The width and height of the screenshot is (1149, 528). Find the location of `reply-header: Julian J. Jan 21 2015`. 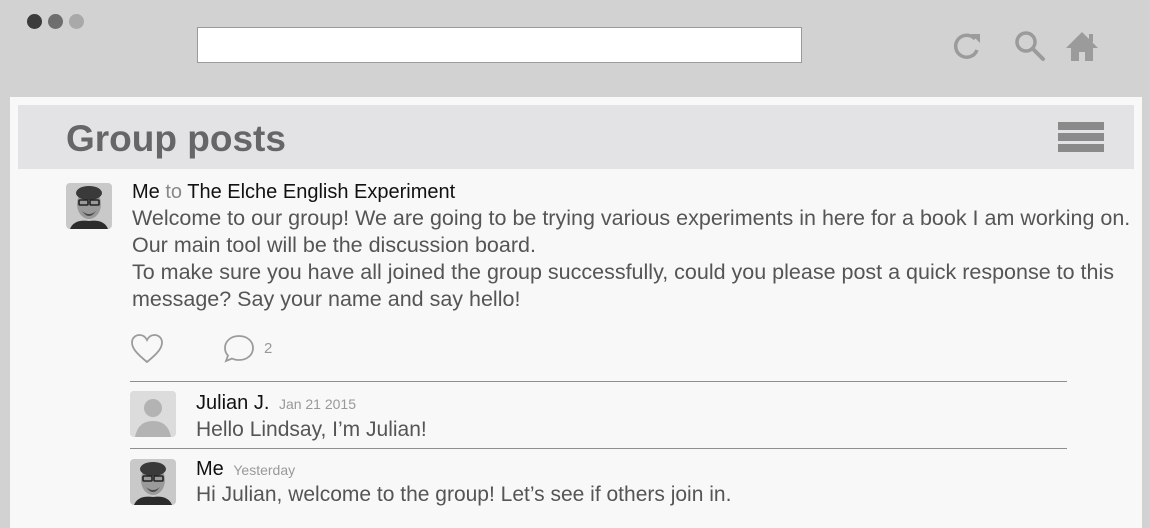

reply-header: Julian J. Jan 21 2015 is located at coordinates (276, 403).